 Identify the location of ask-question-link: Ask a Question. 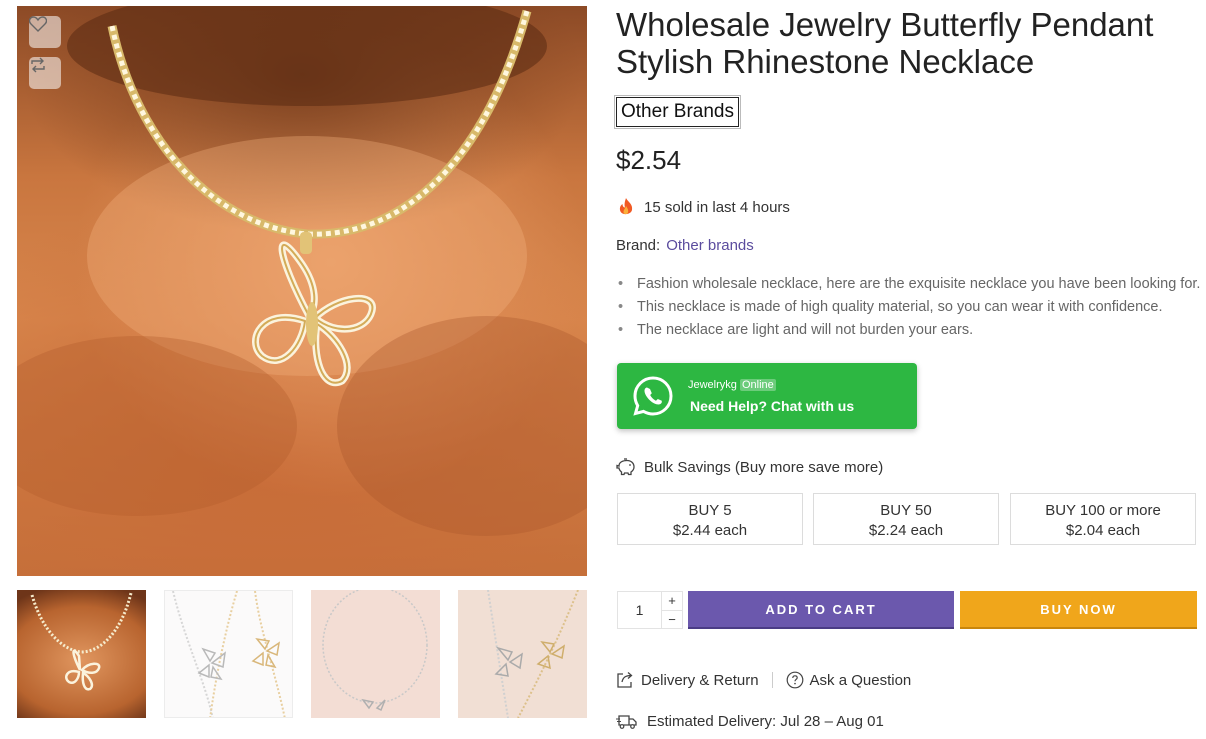
(849, 680).